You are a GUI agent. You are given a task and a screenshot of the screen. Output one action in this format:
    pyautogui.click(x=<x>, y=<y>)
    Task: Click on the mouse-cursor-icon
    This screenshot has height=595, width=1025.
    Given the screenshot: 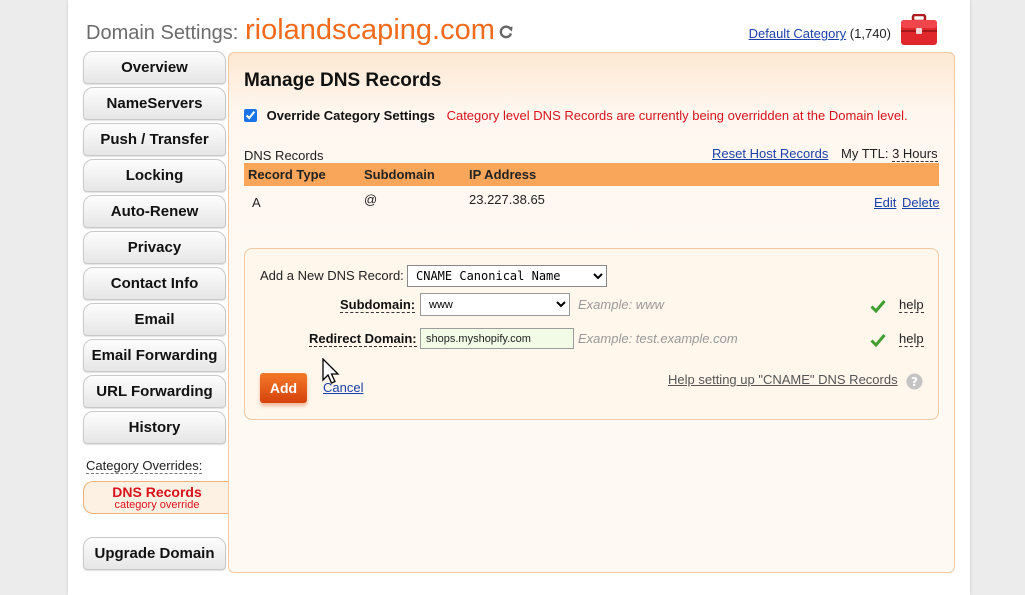 What is the action you would take?
    pyautogui.click(x=331, y=371)
    